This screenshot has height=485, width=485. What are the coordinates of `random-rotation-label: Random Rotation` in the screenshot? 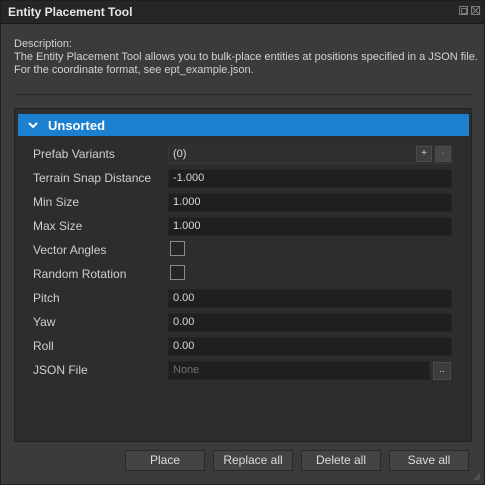 It's located at (80, 274).